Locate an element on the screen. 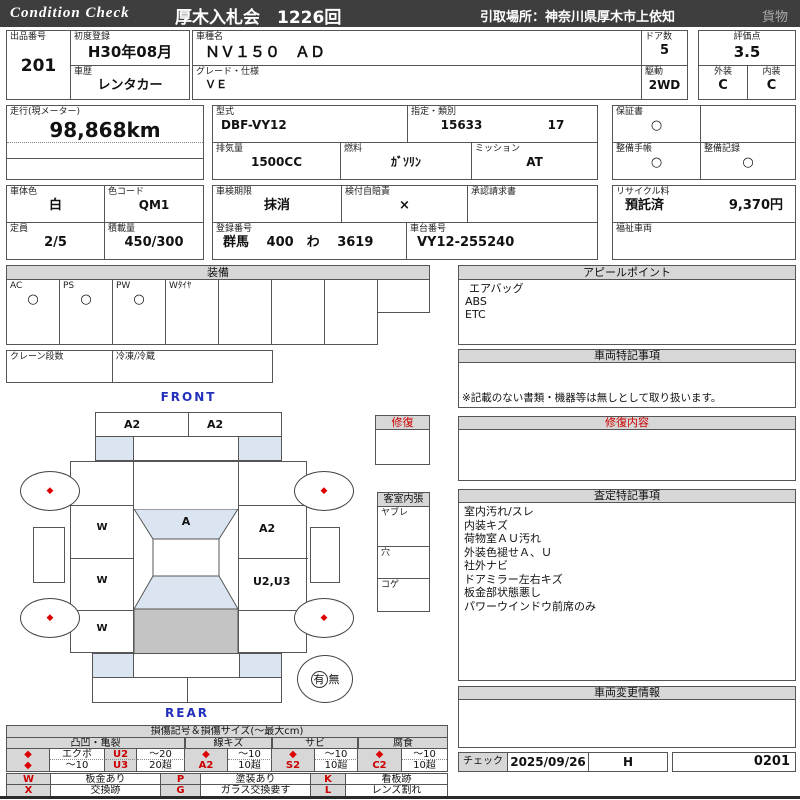  legend-size: 〜20 is located at coordinates (161, 754).